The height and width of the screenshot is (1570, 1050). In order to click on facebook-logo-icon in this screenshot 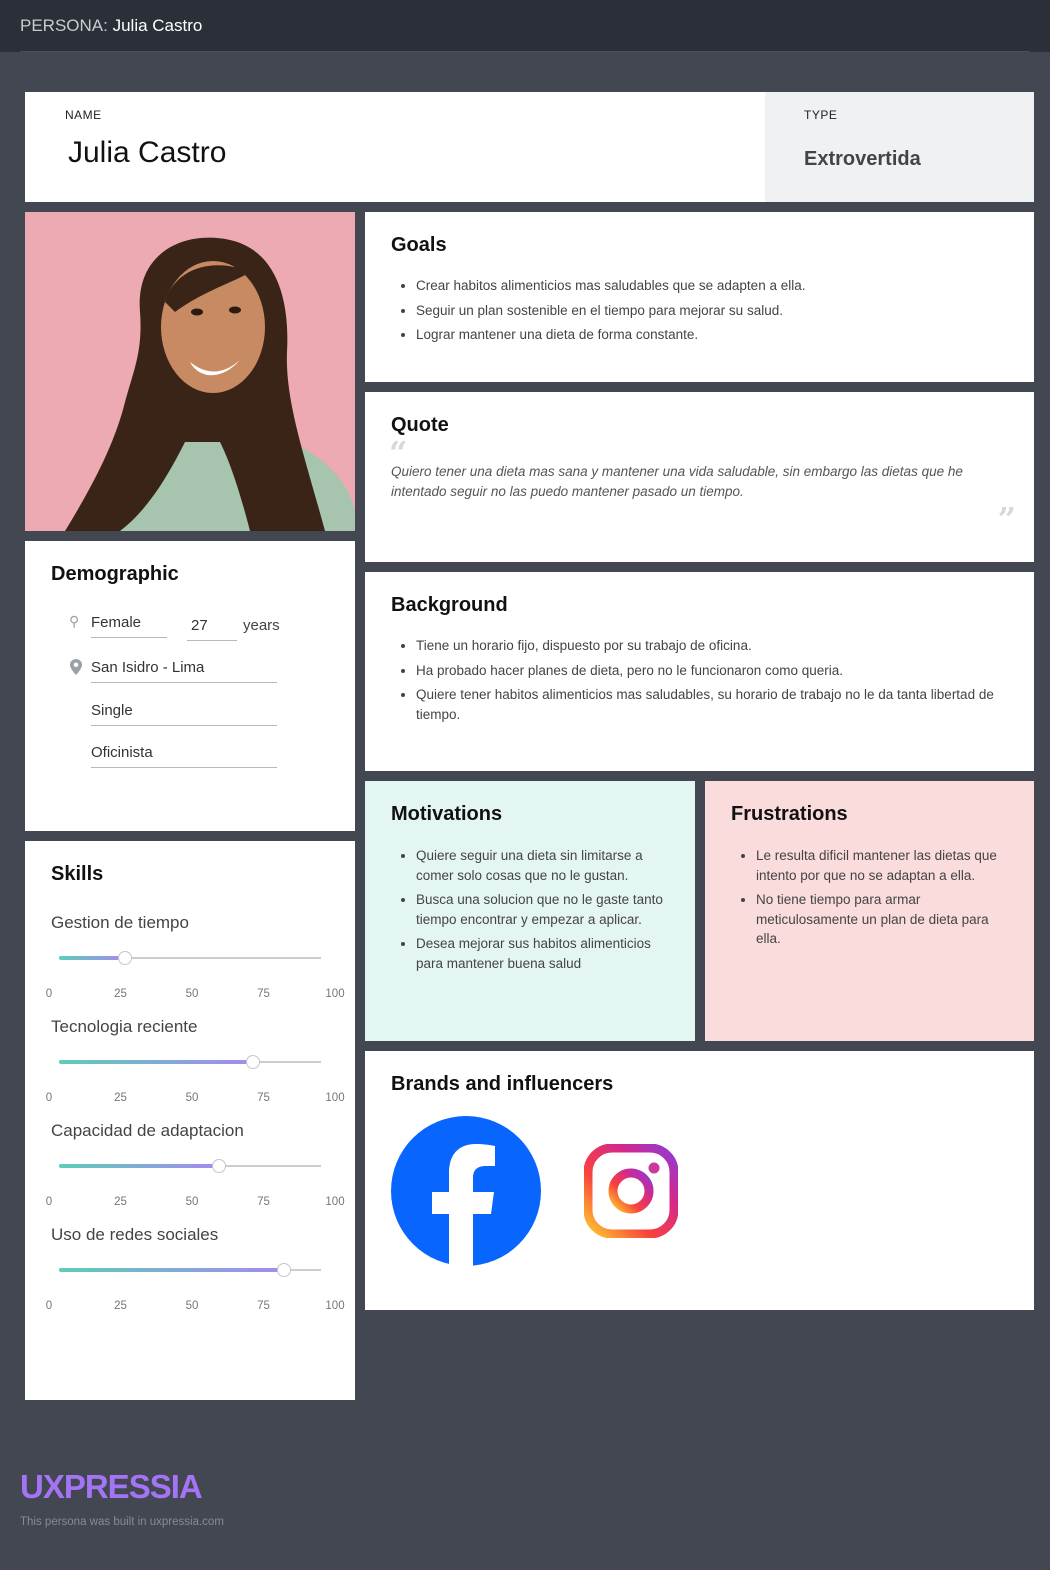, I will do `click(466, 1191)`.